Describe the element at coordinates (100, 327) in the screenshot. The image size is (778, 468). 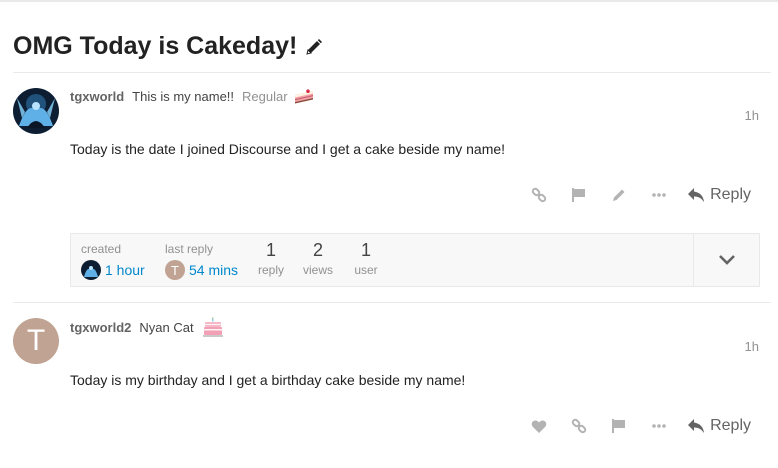
I see `username: tgxworld2` at that location.